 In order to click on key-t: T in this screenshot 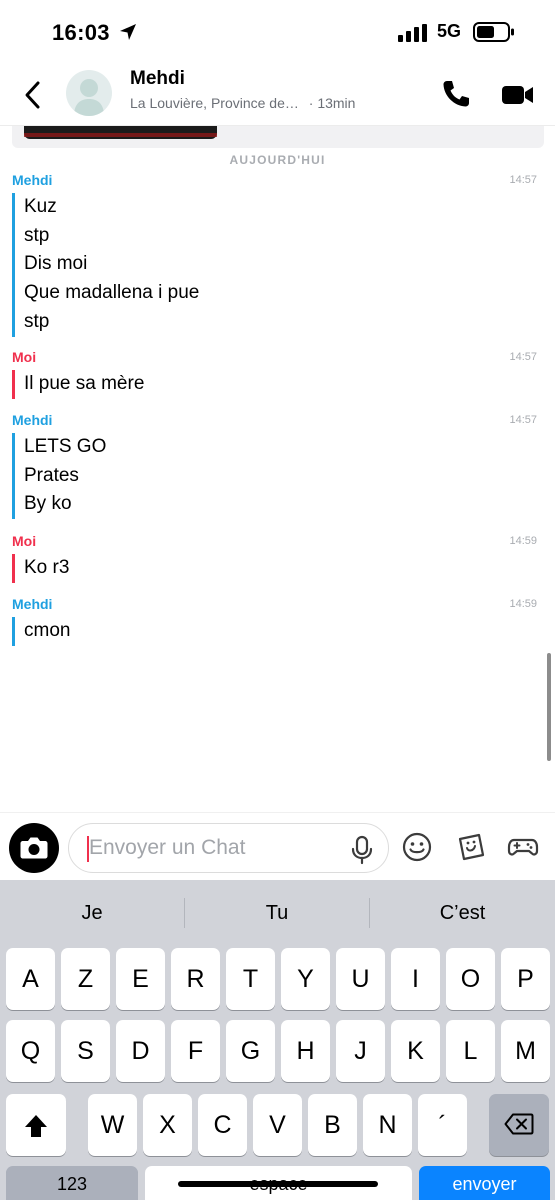, I will do `click(250, 979)`.